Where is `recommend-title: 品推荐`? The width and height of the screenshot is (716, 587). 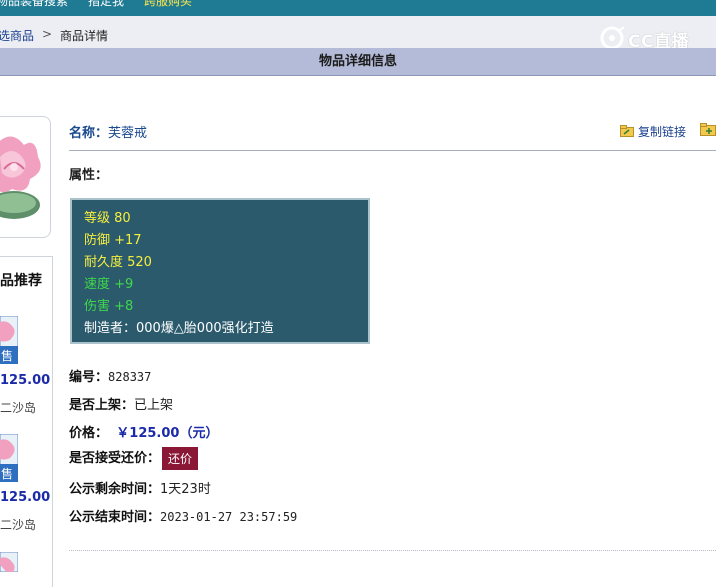
recommend-title: 品推荐 is located at coordinates (21, 281).